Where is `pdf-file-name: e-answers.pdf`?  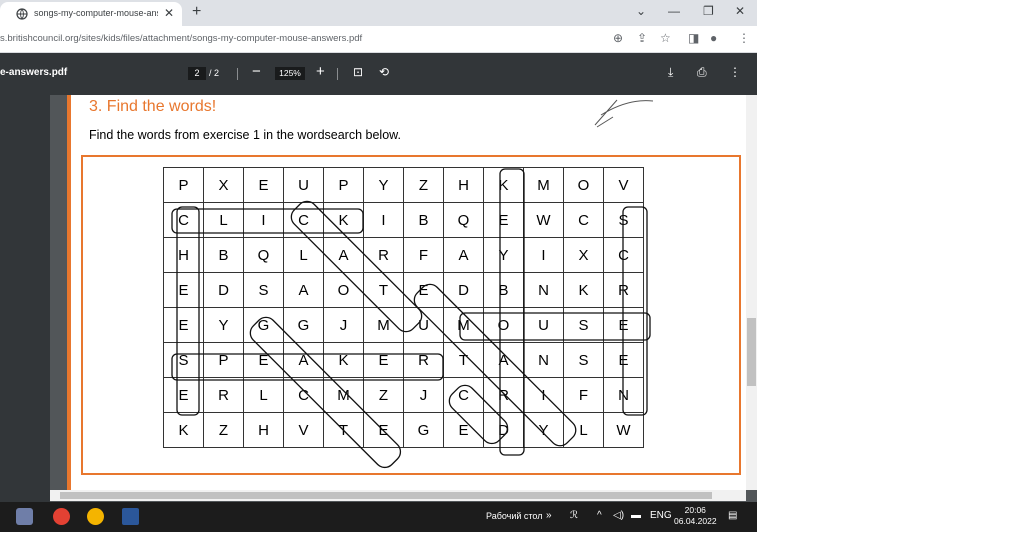
pdf-file-name: e-answers.pdf is located at coordinates (34, 72).